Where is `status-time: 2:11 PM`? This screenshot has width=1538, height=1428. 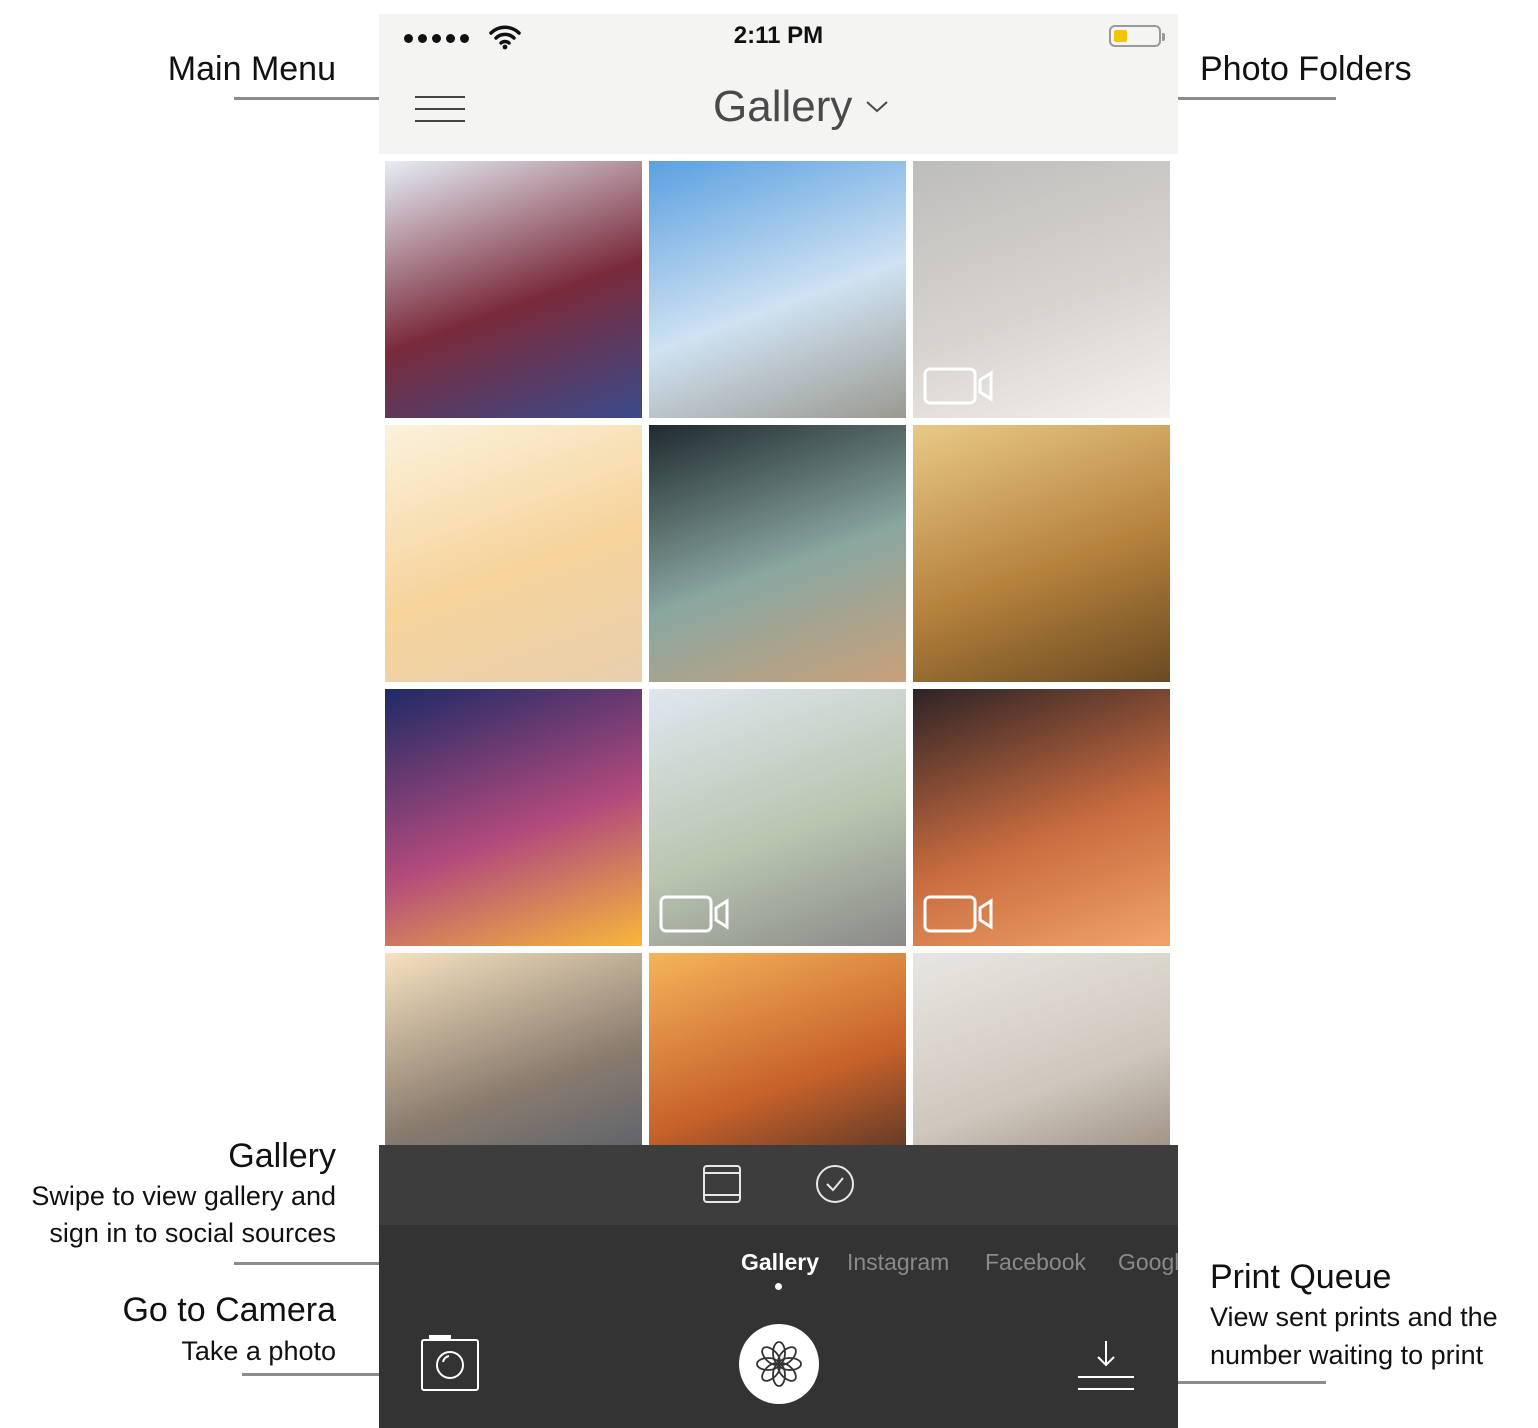
status-time: 2:11 PM is located at coordinates (778, 35).